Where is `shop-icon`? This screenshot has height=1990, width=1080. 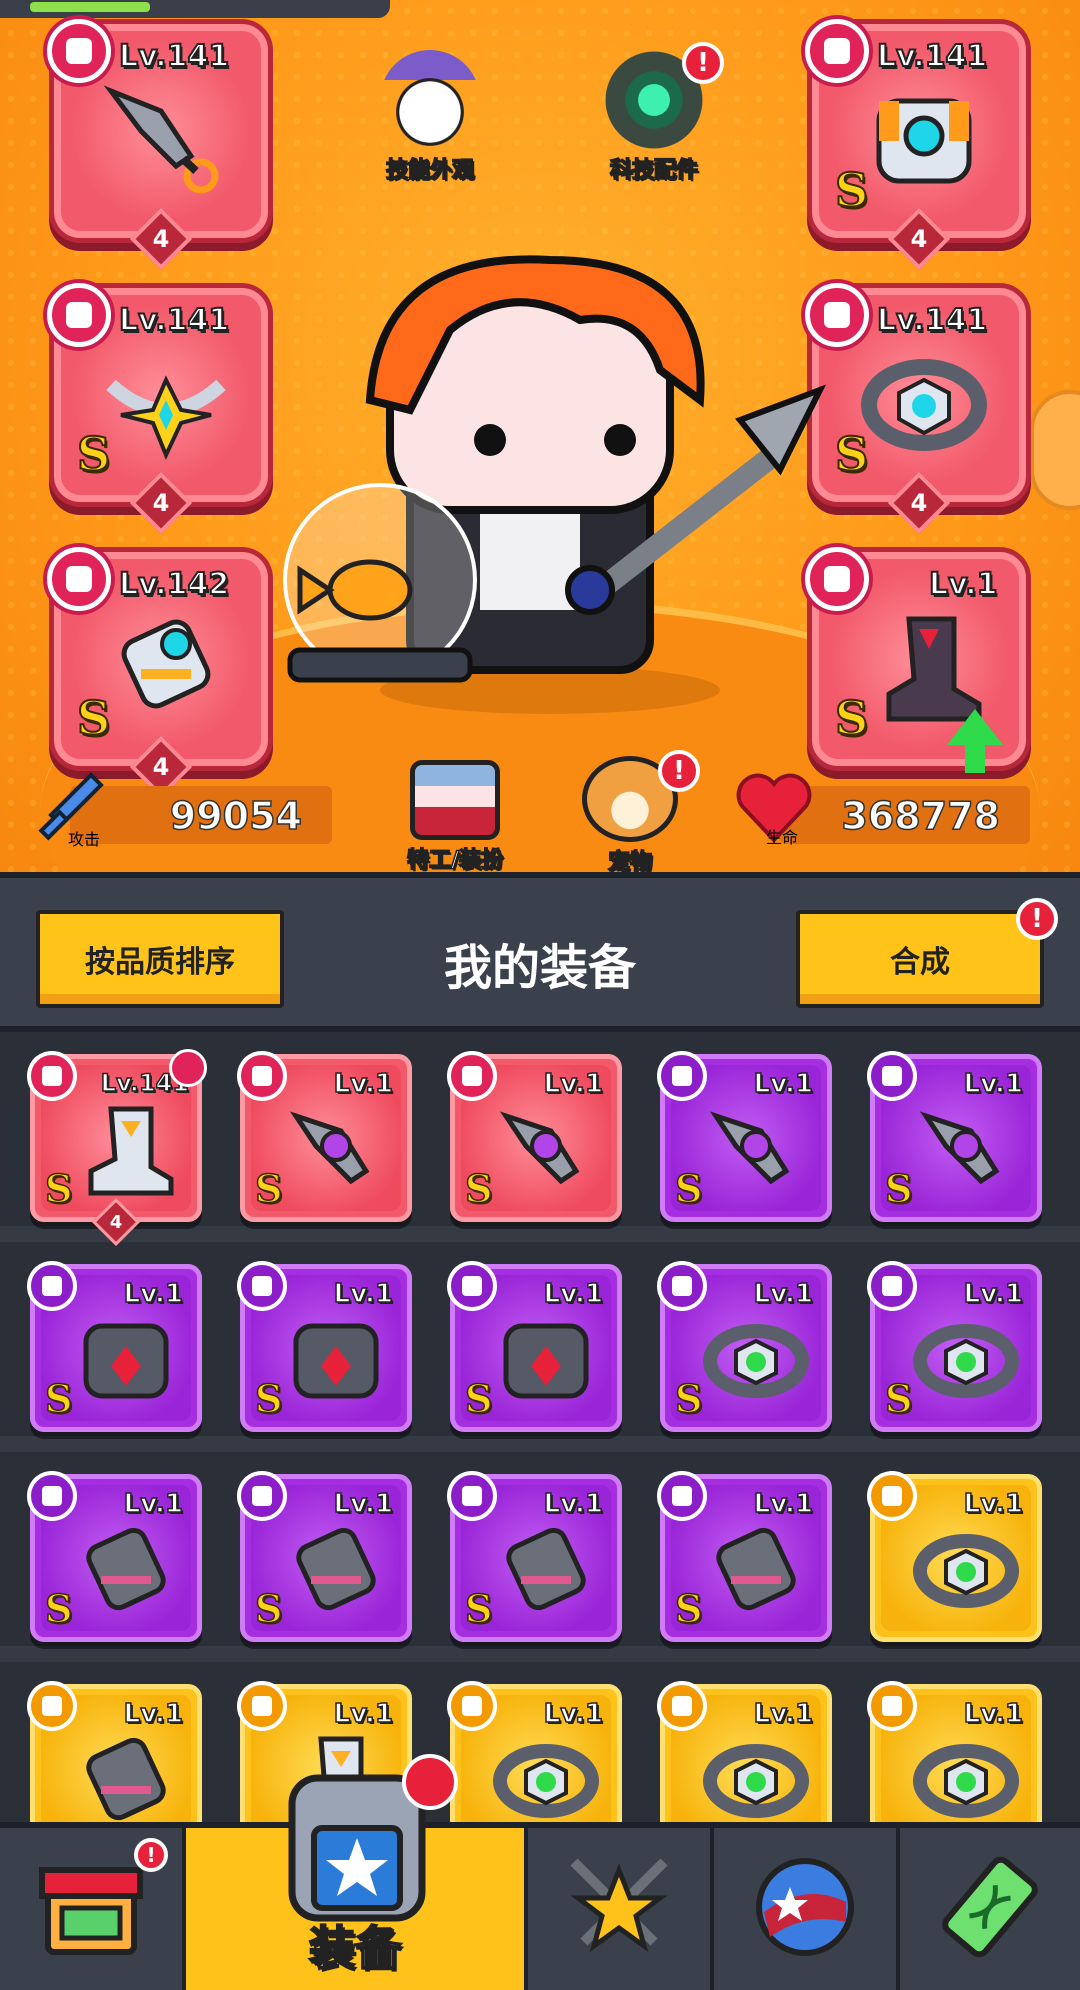 shop-icon is located at coordinates (91, 1911).